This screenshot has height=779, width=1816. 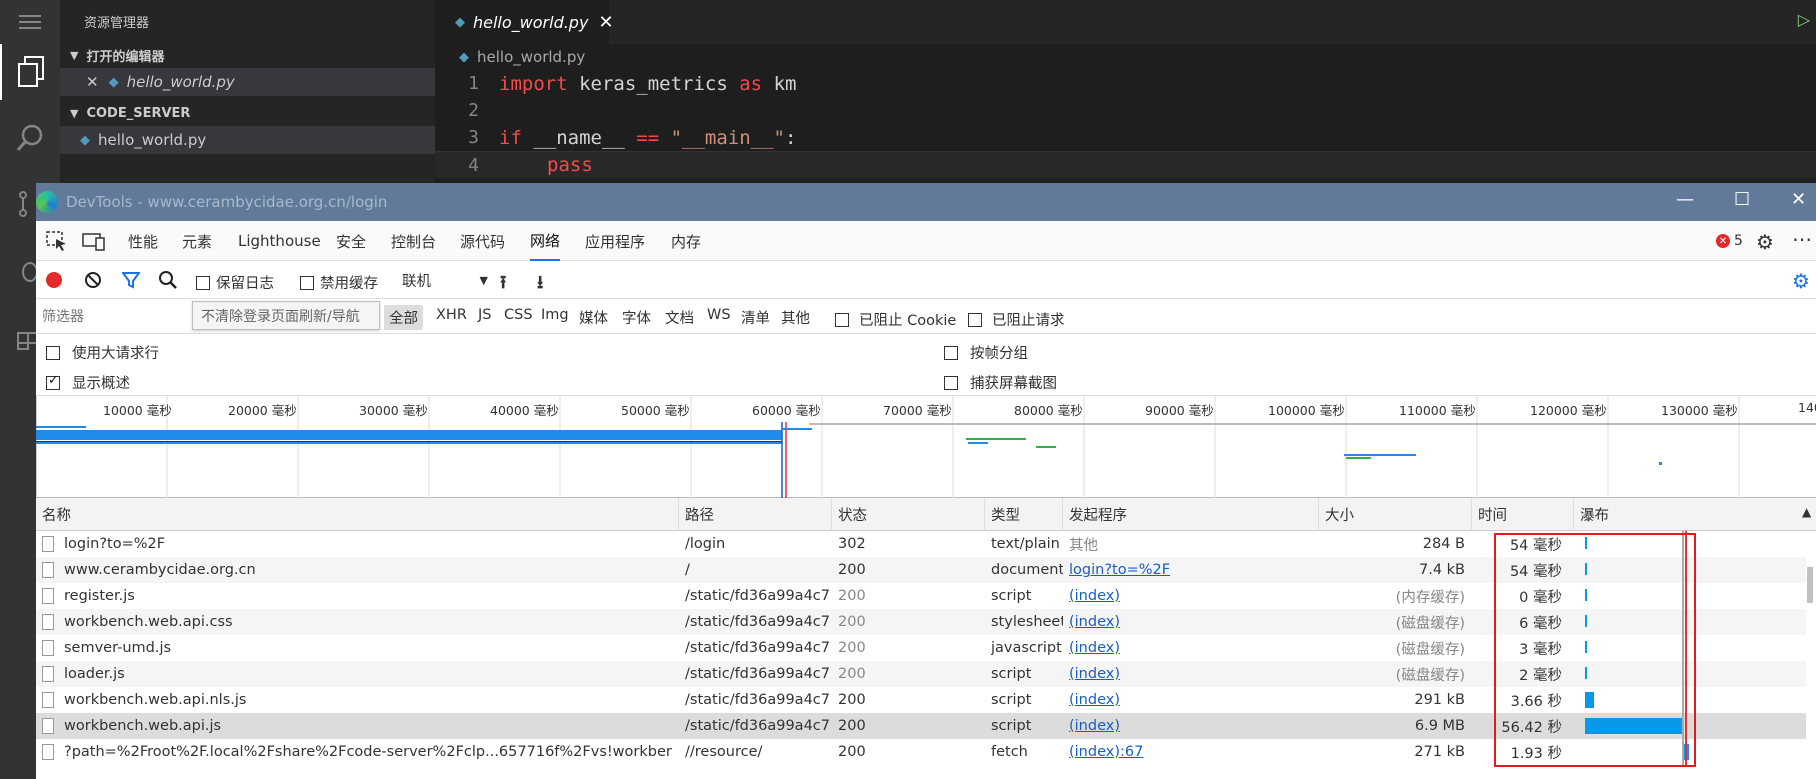 What do you see at coordinates (413, 241) in the screenshot?
I see `tab-console: 控制台` at bounding box center [413, 241].